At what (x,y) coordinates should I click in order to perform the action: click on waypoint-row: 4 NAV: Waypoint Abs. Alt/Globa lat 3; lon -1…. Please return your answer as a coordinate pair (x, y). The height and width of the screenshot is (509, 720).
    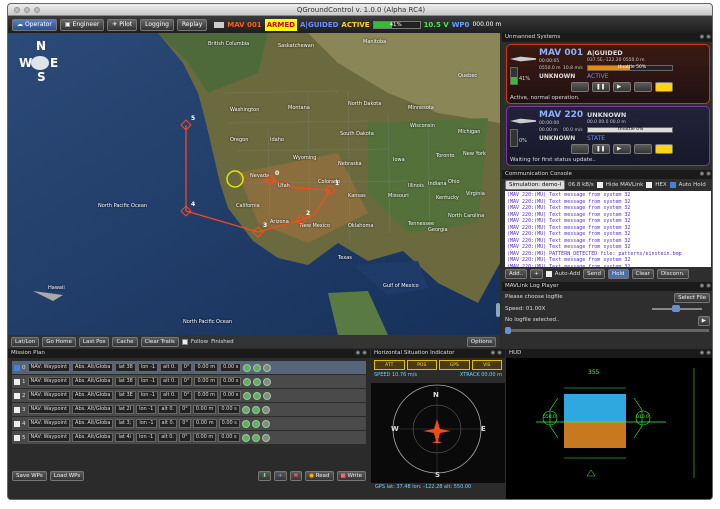
    Looking at the image, I should click on (189, 423).